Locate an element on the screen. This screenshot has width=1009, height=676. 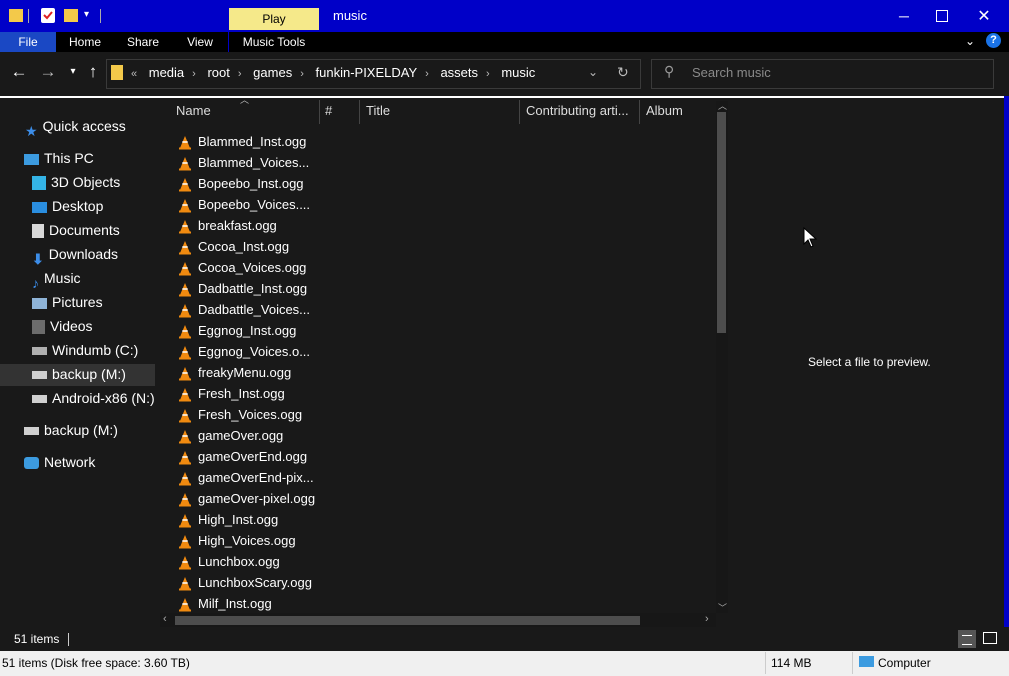
scroll-right-icon: › is located at coordinates (707, 619).